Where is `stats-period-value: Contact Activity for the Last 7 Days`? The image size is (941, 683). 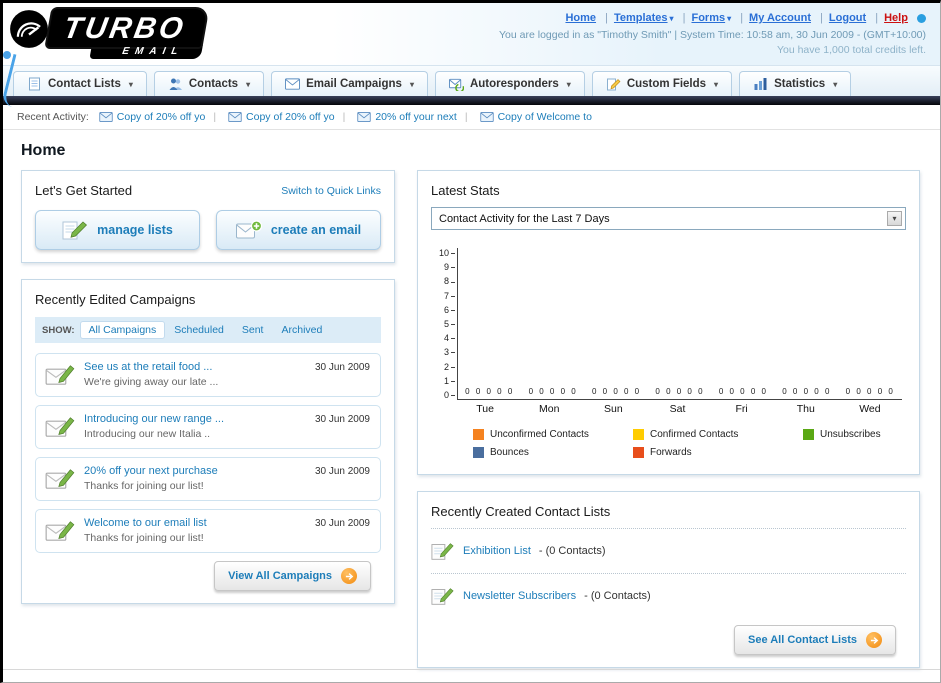
stats-period-value: Contact Activity for the Last 7 Days is located at coordinates (524, 218).